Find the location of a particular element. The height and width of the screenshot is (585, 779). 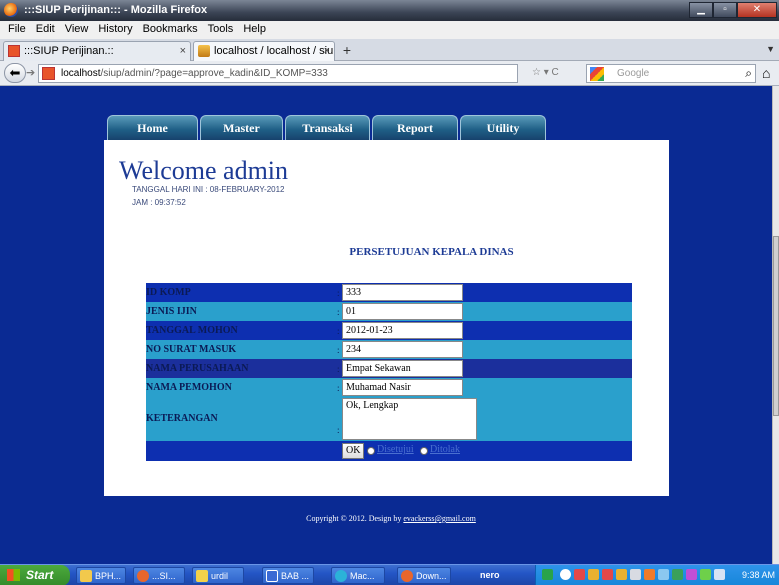

tab-siup: :::SIUP Perijinan.:: × is located at coordinates (97, 51).